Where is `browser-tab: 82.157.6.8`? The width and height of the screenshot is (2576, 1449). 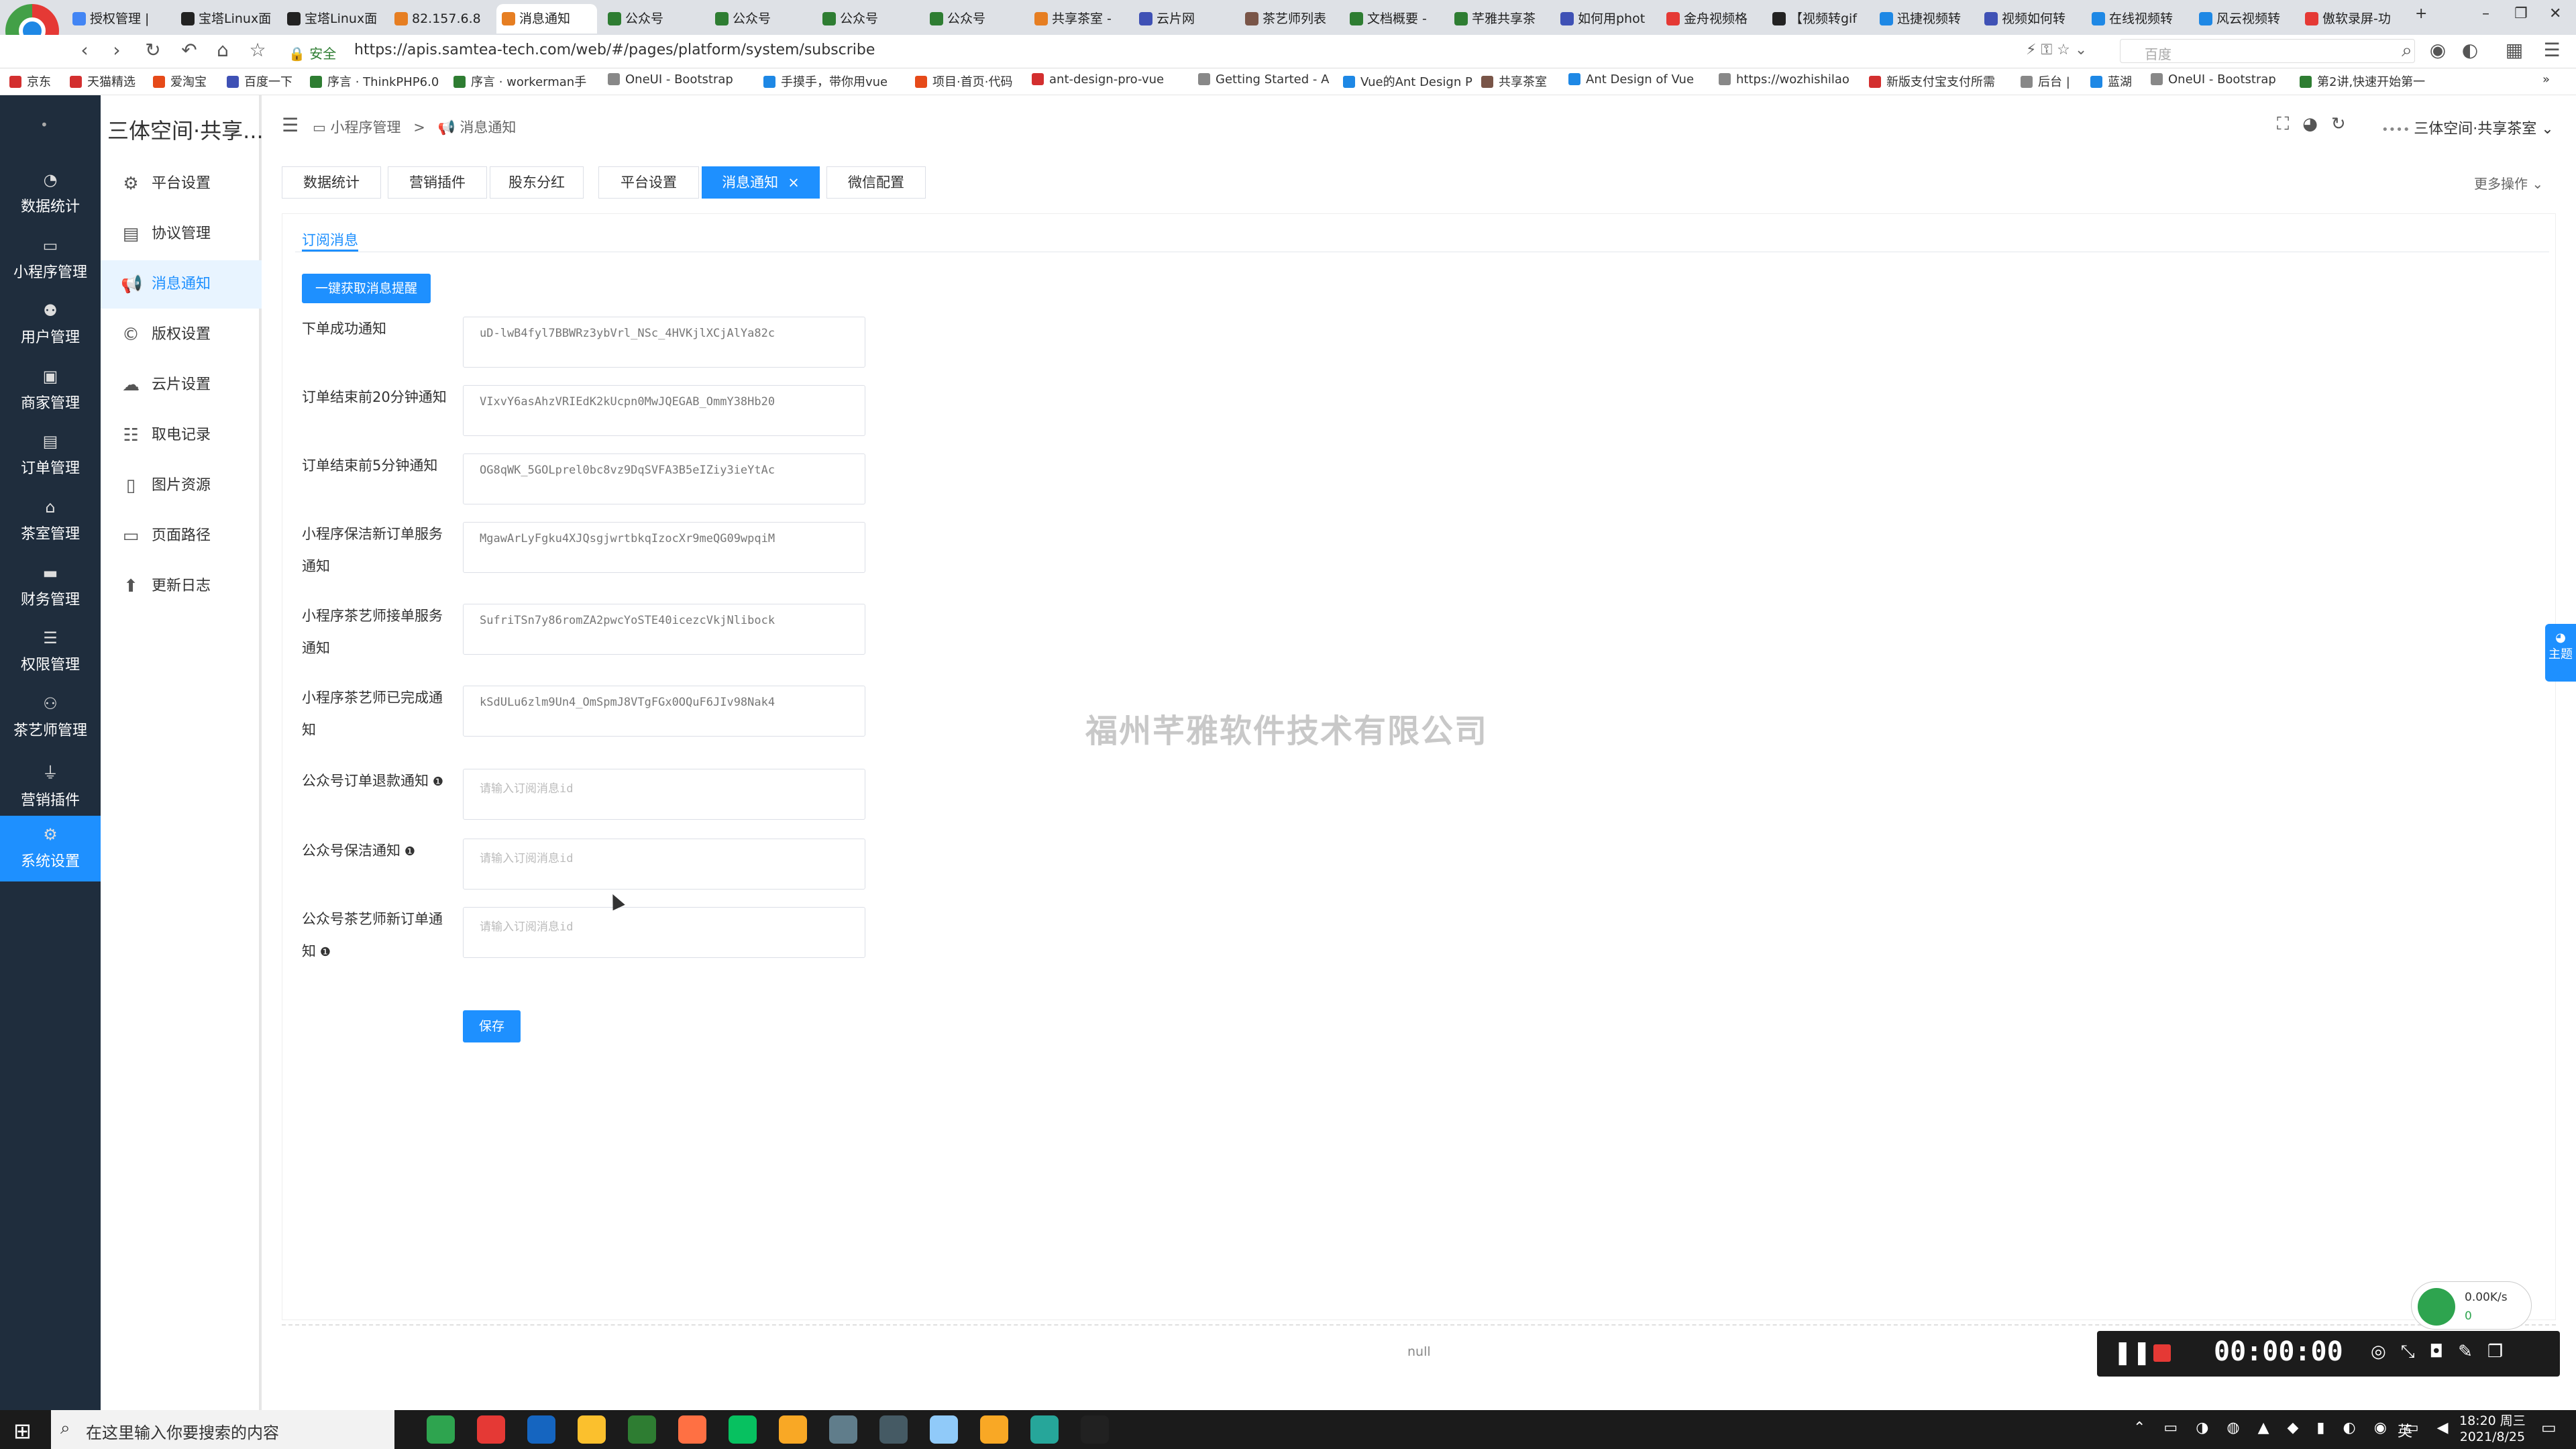 browser-tab: 82.157.6.8 is located at coordinates (439, 19).